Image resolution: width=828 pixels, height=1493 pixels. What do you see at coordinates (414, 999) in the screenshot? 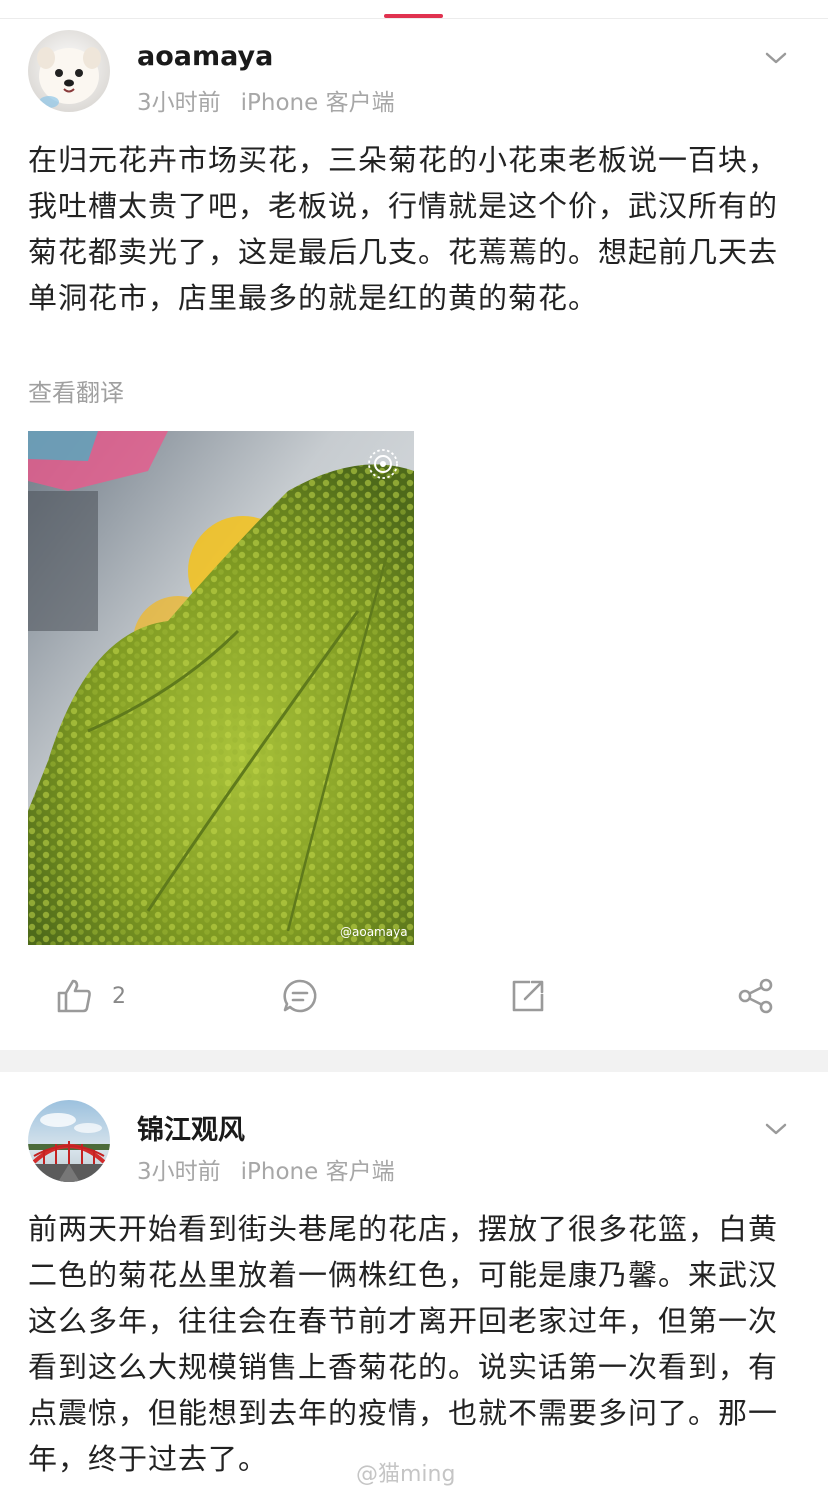
I see `action-bar: 2` at bounding box center [414, 999].